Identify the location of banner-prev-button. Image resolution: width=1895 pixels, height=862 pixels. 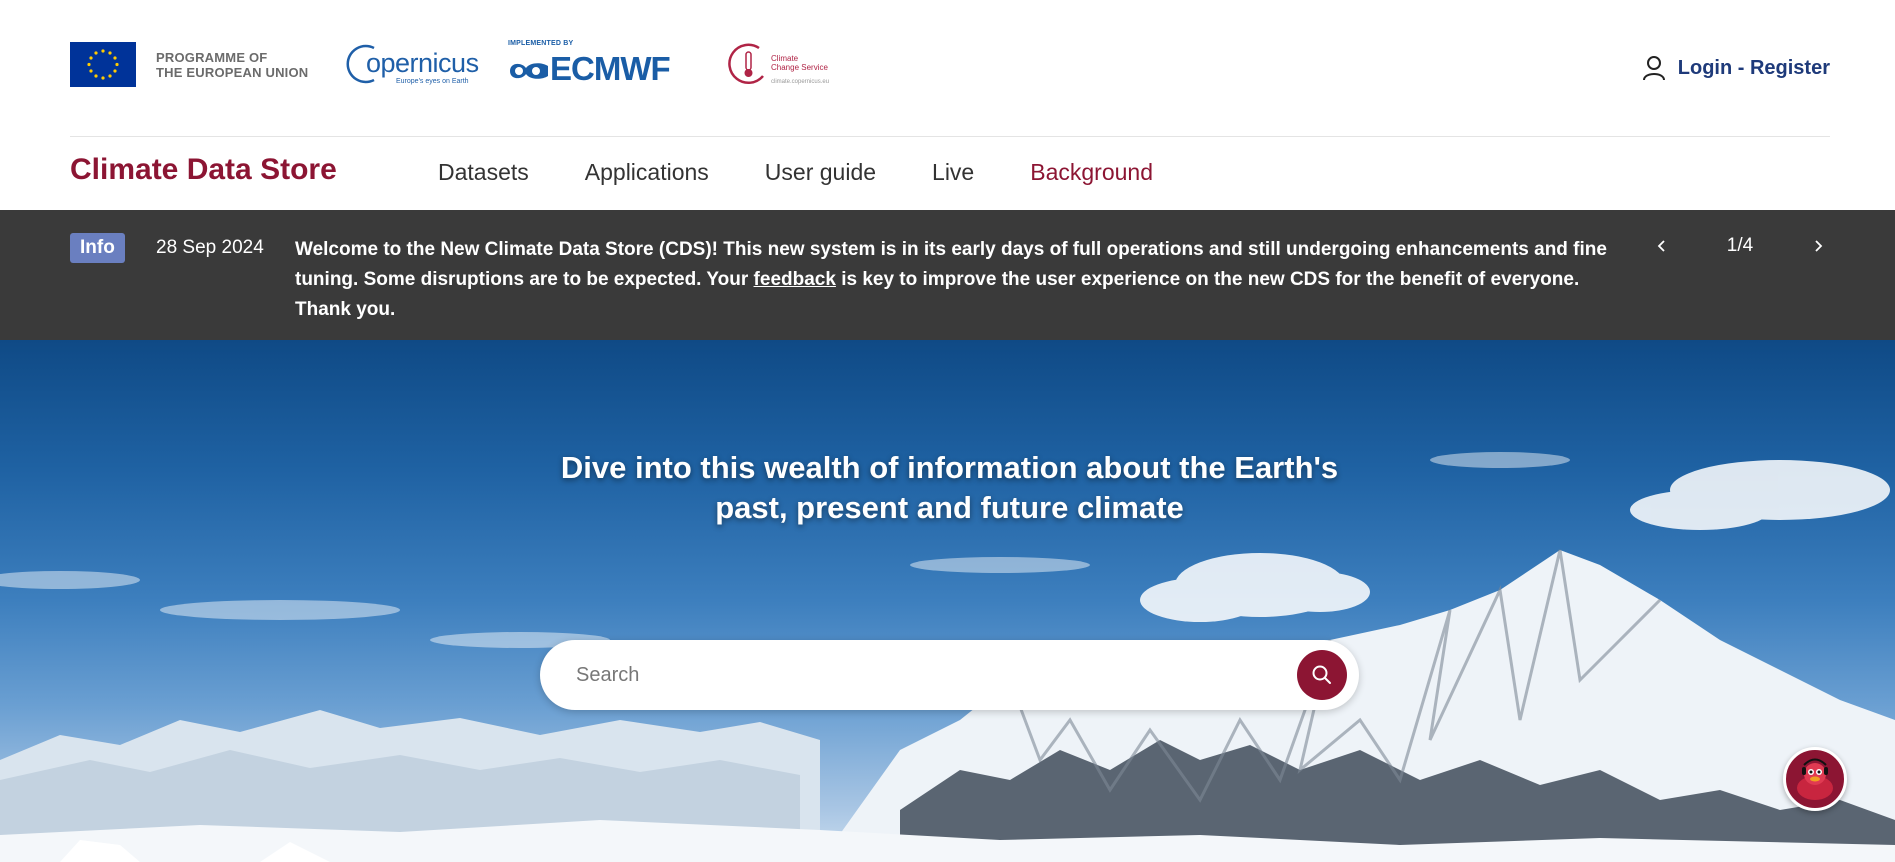
(1662, 246).